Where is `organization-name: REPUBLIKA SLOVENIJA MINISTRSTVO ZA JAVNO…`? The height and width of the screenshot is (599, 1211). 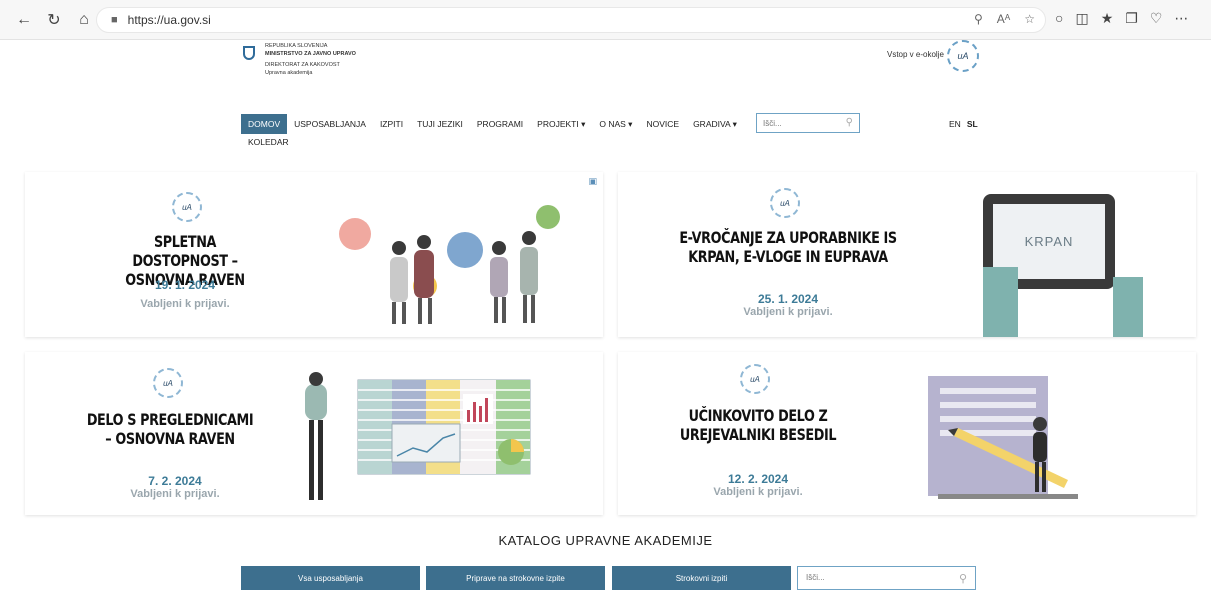
organization-name: REPUBLIKA SLOVENIJA MINISTRSTVO ZA JAVNO… is located at coordinates (310, 59).